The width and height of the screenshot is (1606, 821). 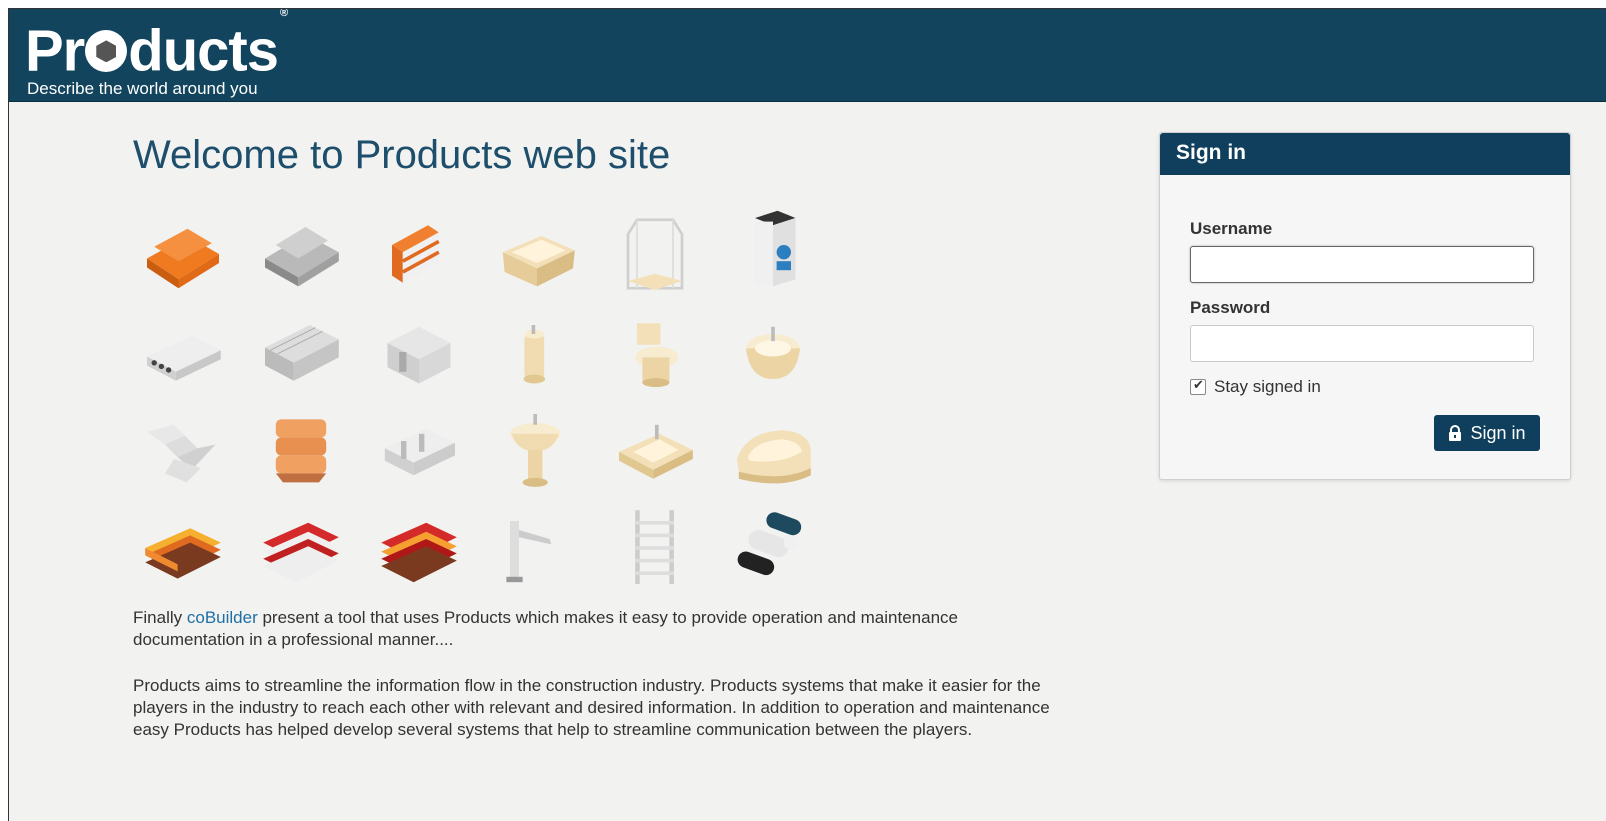 What do you see at coordinates (773, 450) in the screenshot?
I see `corner-bathtub-icon` at bounding box center [773, 450].